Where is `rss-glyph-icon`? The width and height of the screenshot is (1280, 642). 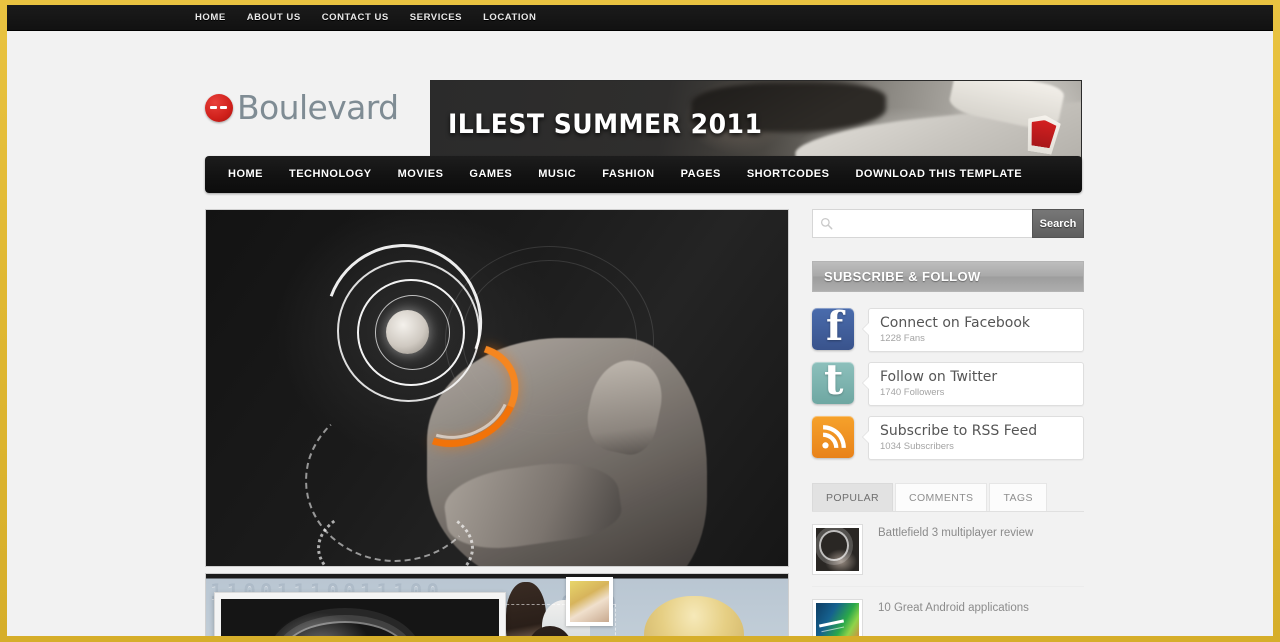
rss-glyph-icon is located at coordinates (834, 437).